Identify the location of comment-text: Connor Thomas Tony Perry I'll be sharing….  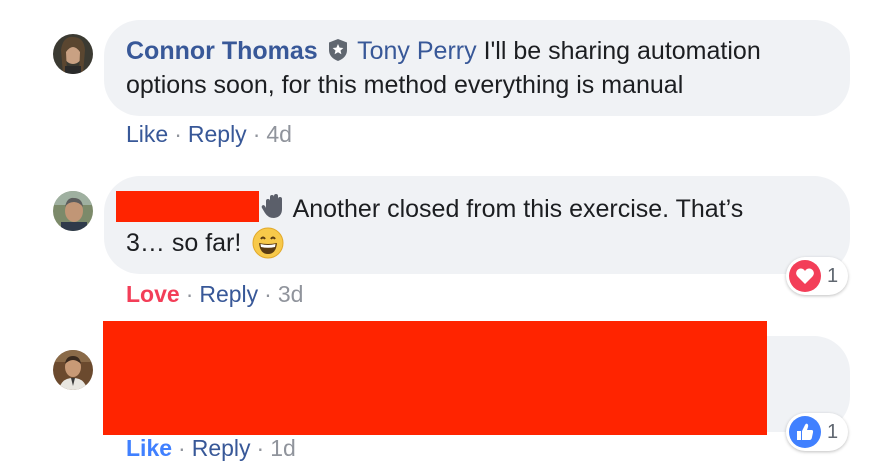
(443, 52).